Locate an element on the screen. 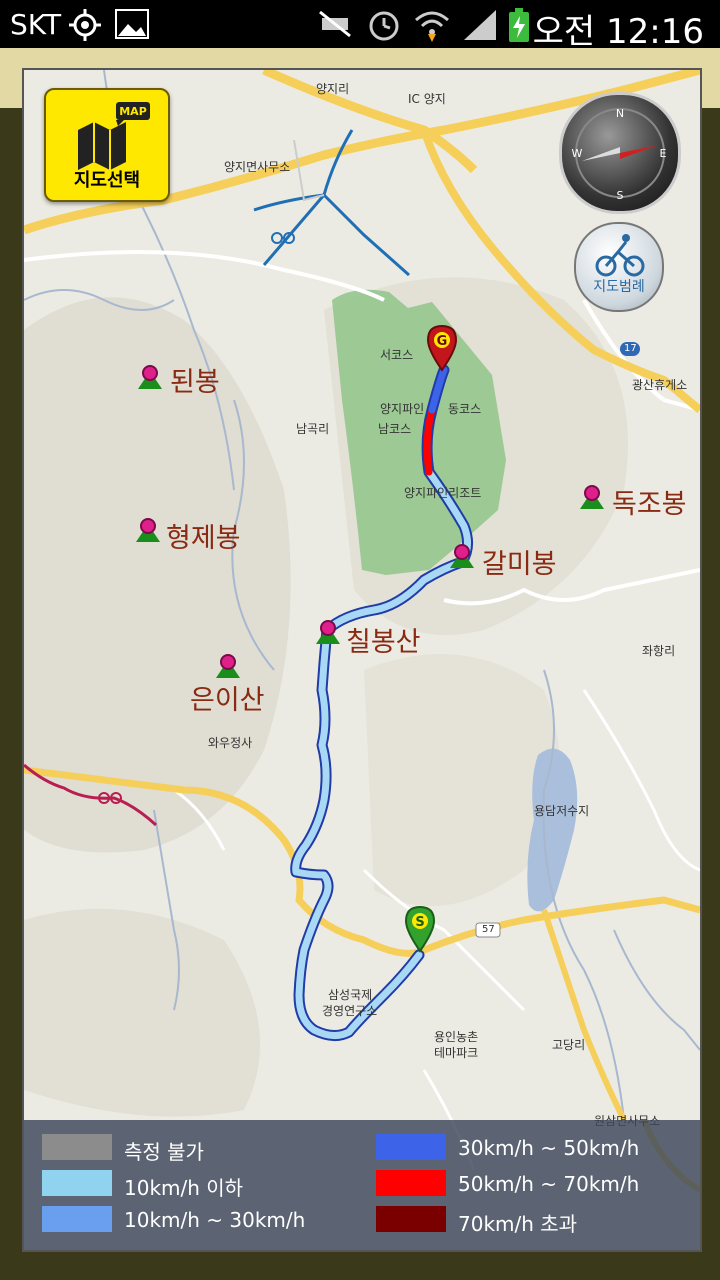  map-select-button: MAP 지도선택 is located at coordinates (107, 145).